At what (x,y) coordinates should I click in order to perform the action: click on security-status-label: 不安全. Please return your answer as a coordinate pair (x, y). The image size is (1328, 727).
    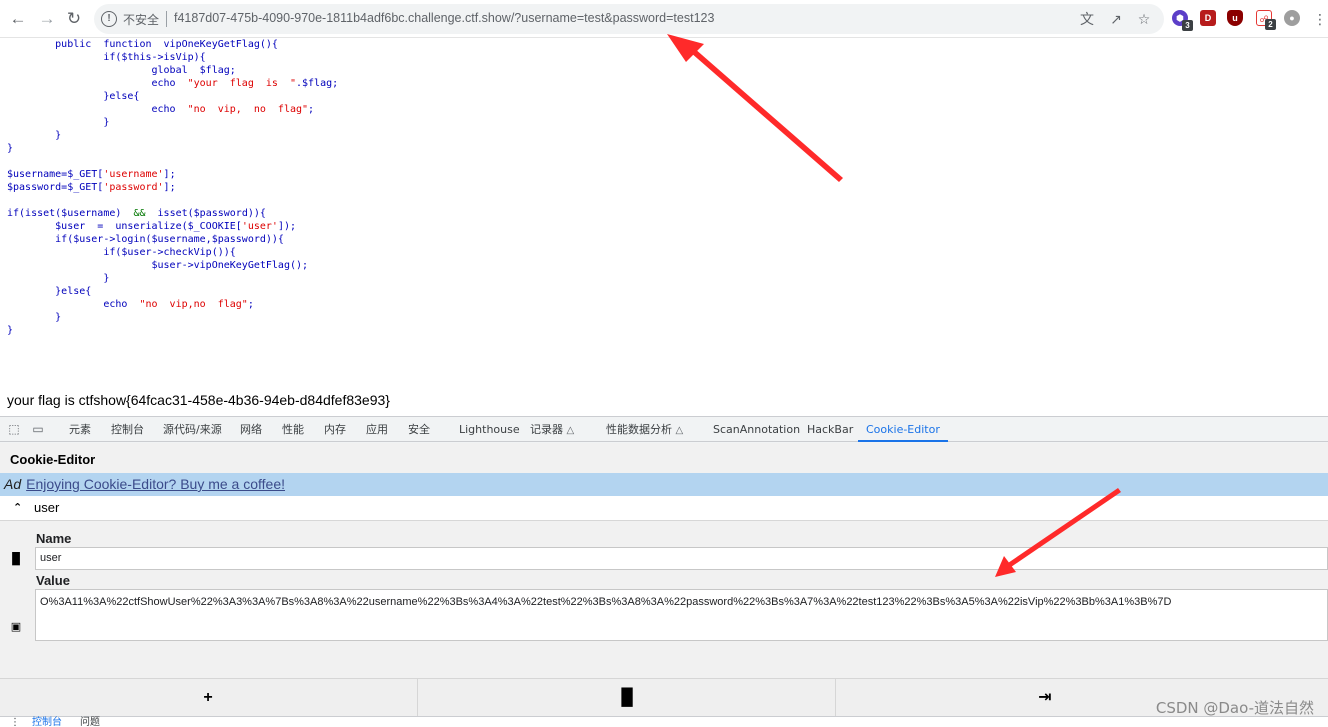
    Looking at the image, I should click on (141, 19).